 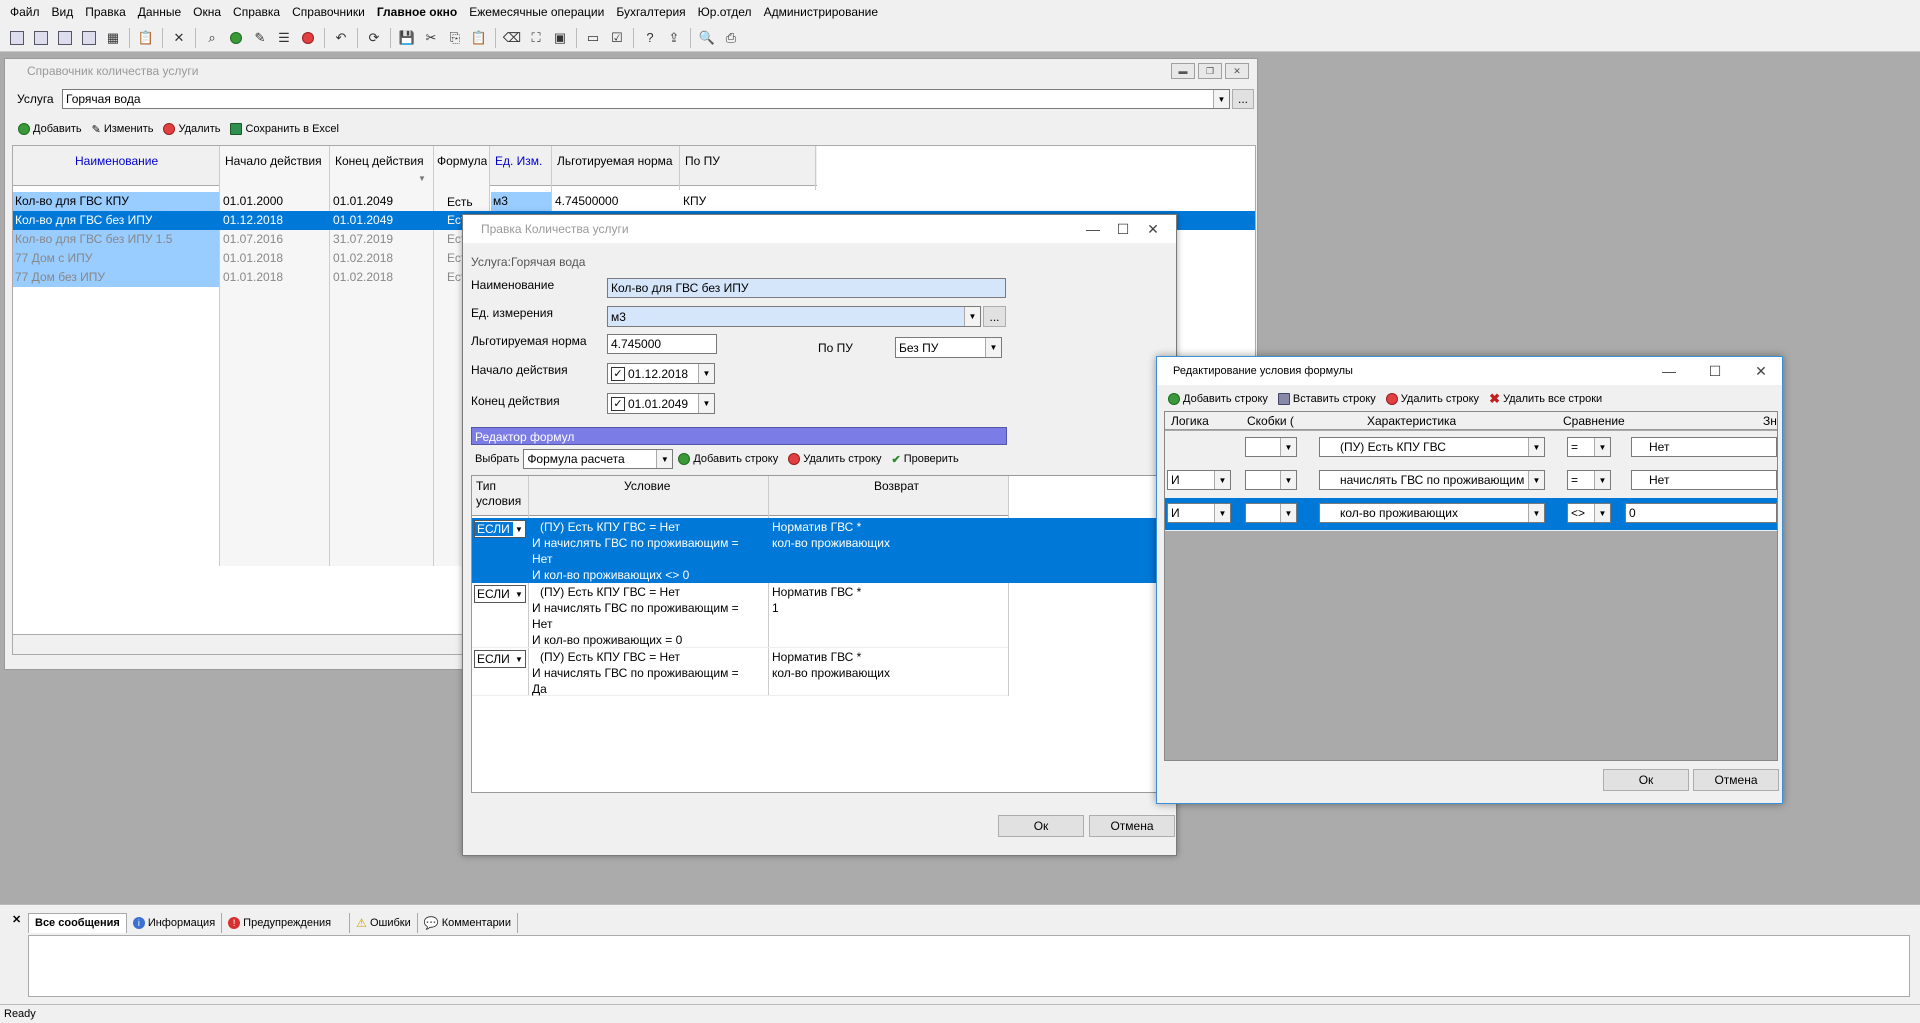 What do you see at coordinates (725, 12) in the screenshot?
I see `menu-item: Юр.отдел` at bounding box center [725, 12].